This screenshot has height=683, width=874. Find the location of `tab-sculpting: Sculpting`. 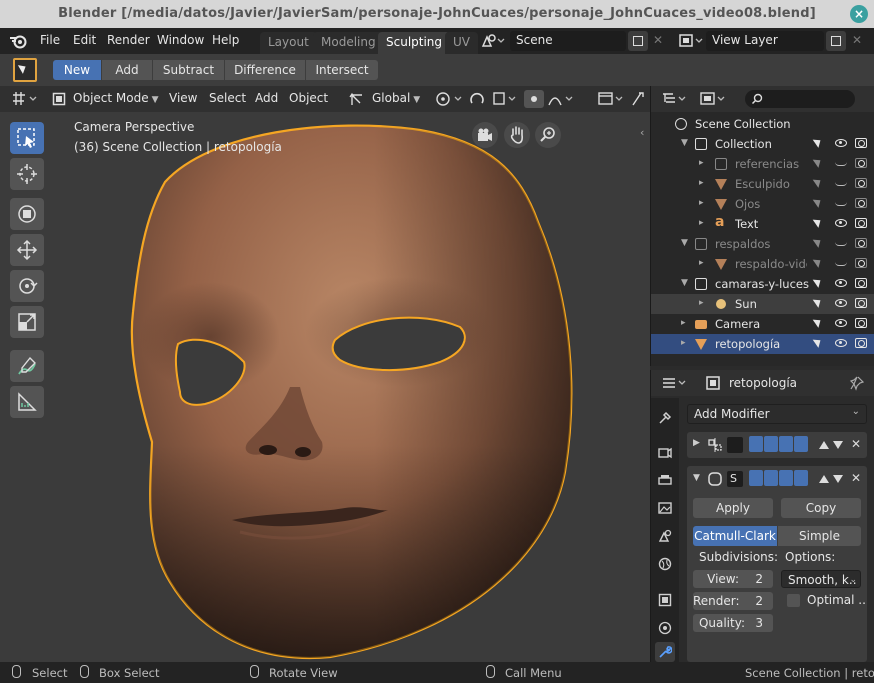

tab-sculpting: Sculpting is located at coordinates (414, 43).